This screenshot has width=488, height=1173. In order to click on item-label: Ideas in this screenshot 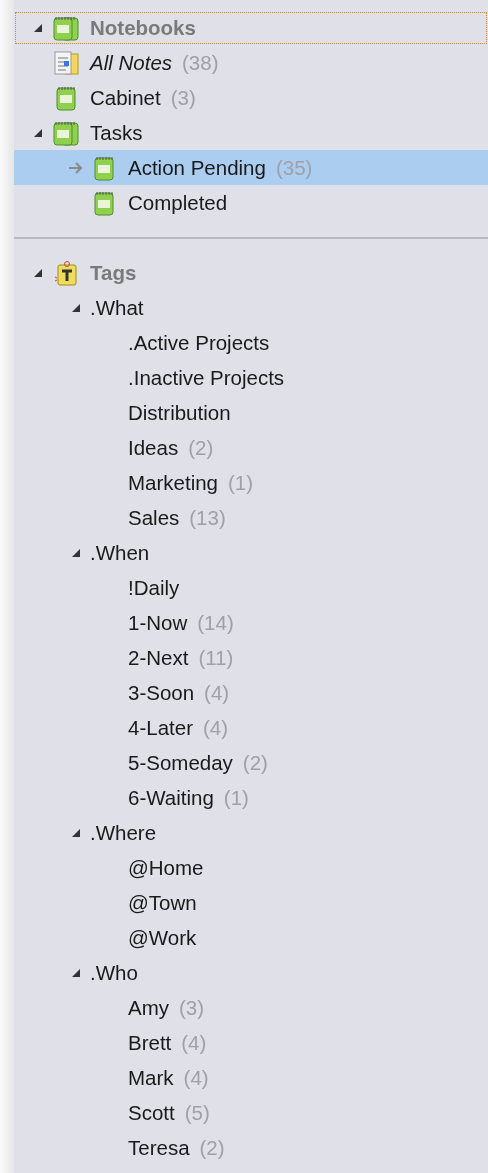, I will do `click(153, 447)`.